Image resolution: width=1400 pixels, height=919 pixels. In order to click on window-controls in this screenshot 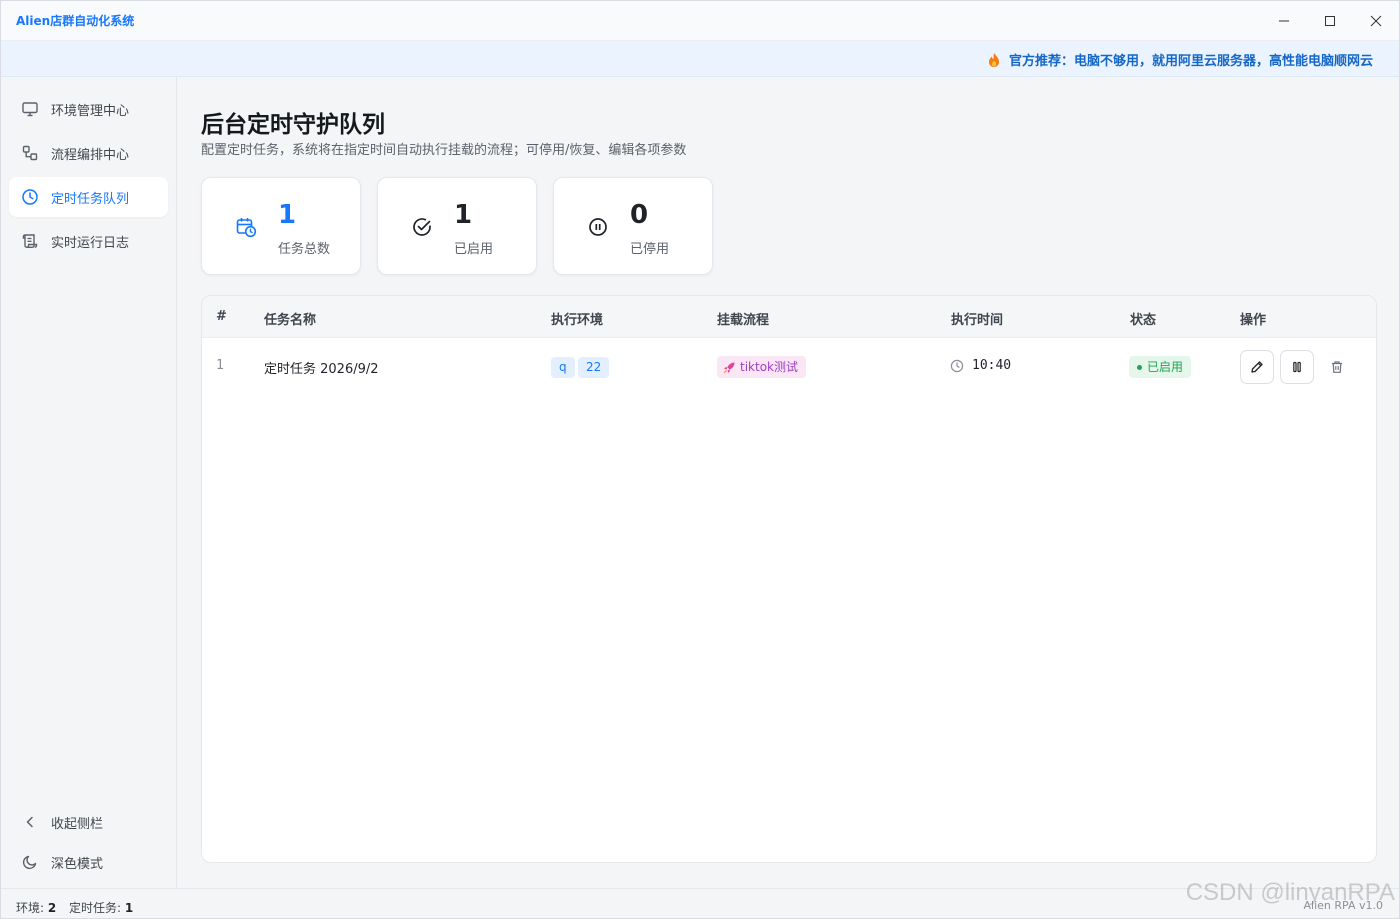, I will do `click(1330, 21)`.